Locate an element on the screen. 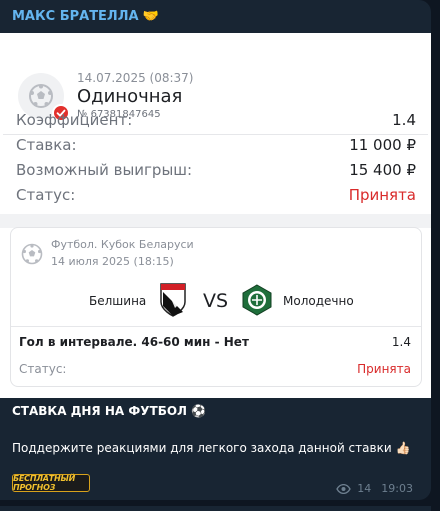  message-caption: СТАВКА ДНЯ НА ФУТБОЛ ⚽ is located at coordinates (109, 411).